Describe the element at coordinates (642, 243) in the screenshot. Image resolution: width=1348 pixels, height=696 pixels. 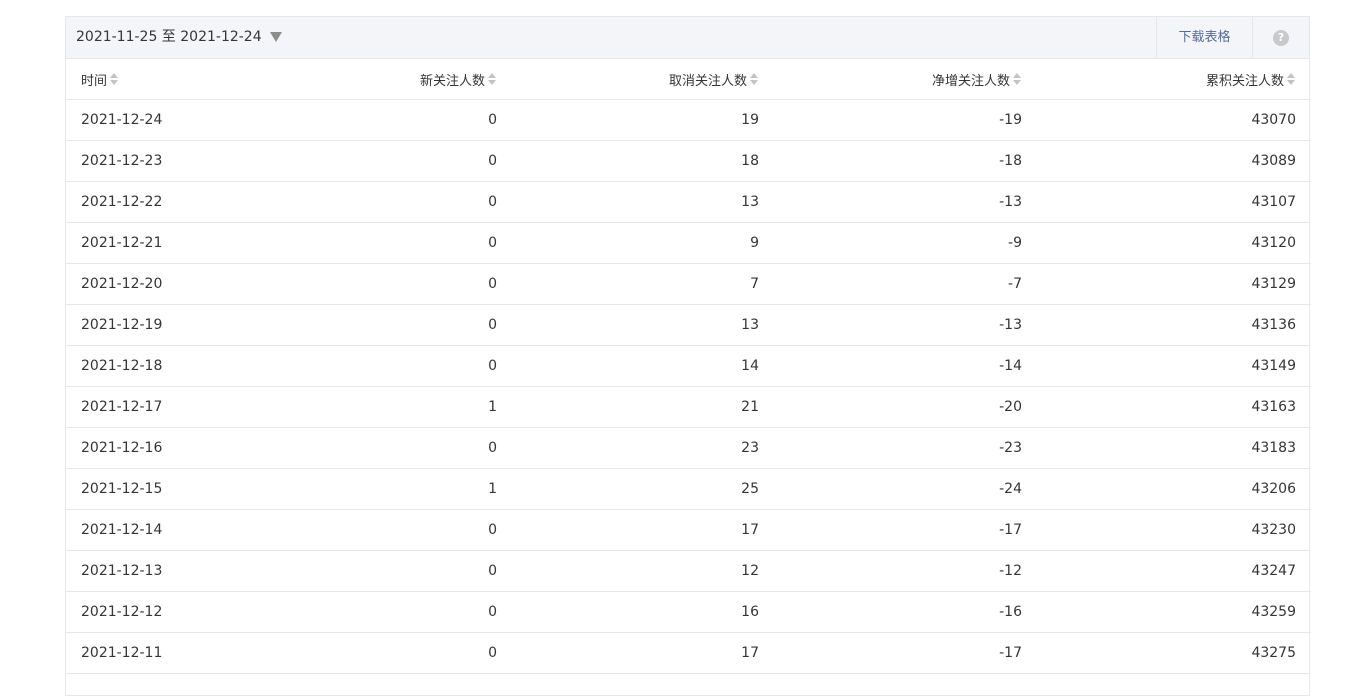
I see `cell-unfollows: 9` at that location.